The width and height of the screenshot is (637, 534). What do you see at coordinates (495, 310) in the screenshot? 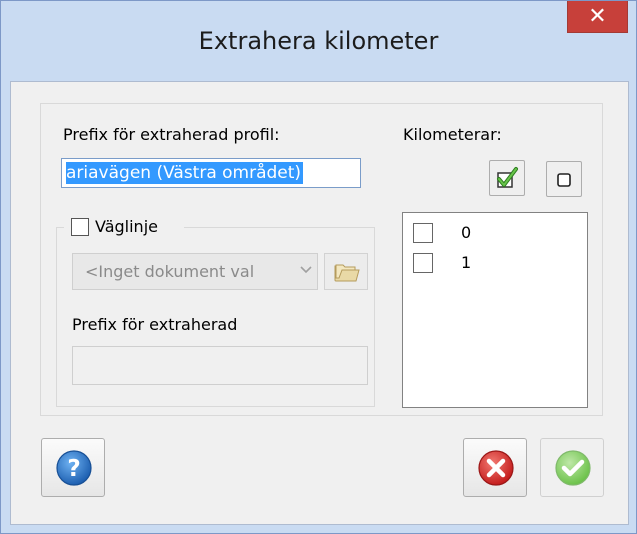
I see `kilometer-list: 0 1` at bounding box center [495, 310].